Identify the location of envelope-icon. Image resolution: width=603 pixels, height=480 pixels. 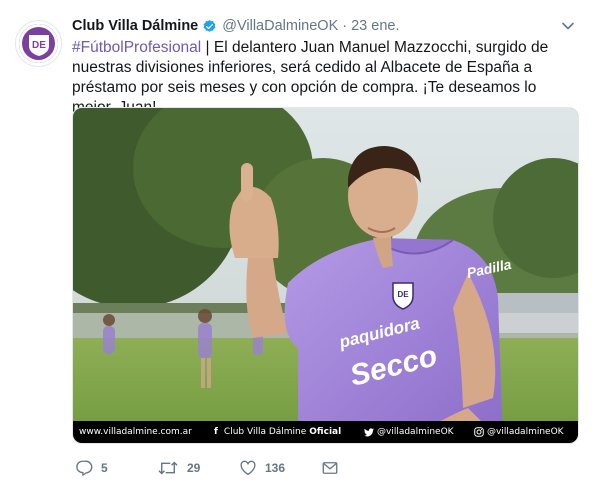
(330, 468).